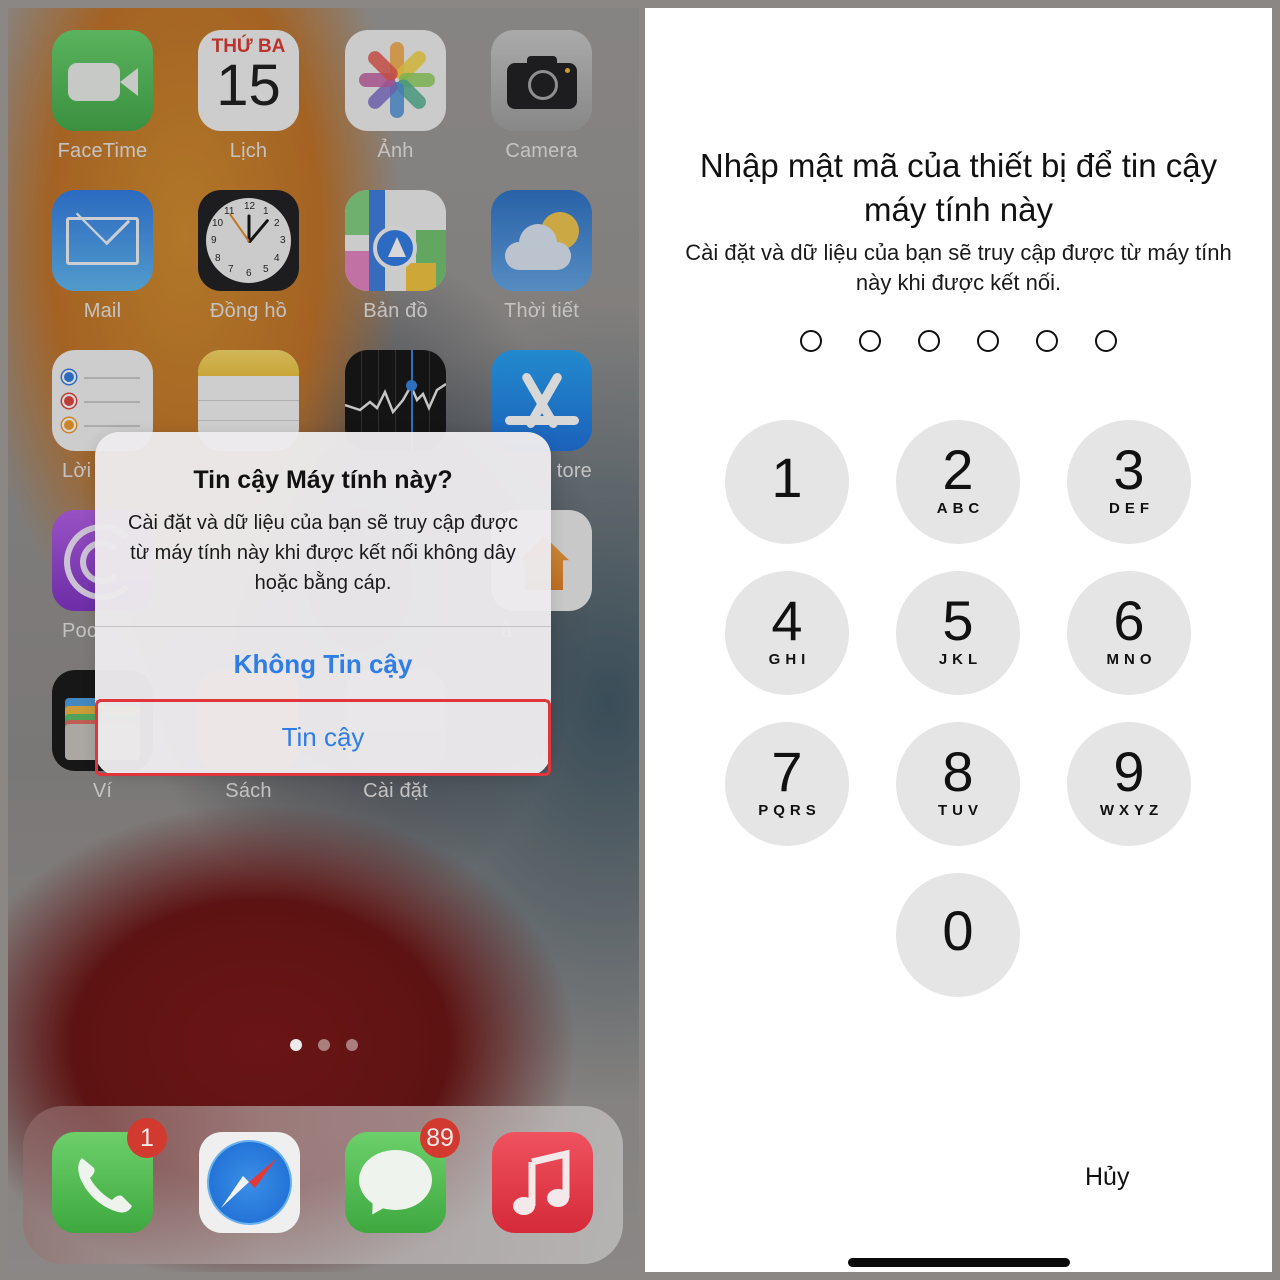 Image resolution: width=1280 pixels, height=1280 pixels. I want to click on key-digit: 9, so click(1129, 771).